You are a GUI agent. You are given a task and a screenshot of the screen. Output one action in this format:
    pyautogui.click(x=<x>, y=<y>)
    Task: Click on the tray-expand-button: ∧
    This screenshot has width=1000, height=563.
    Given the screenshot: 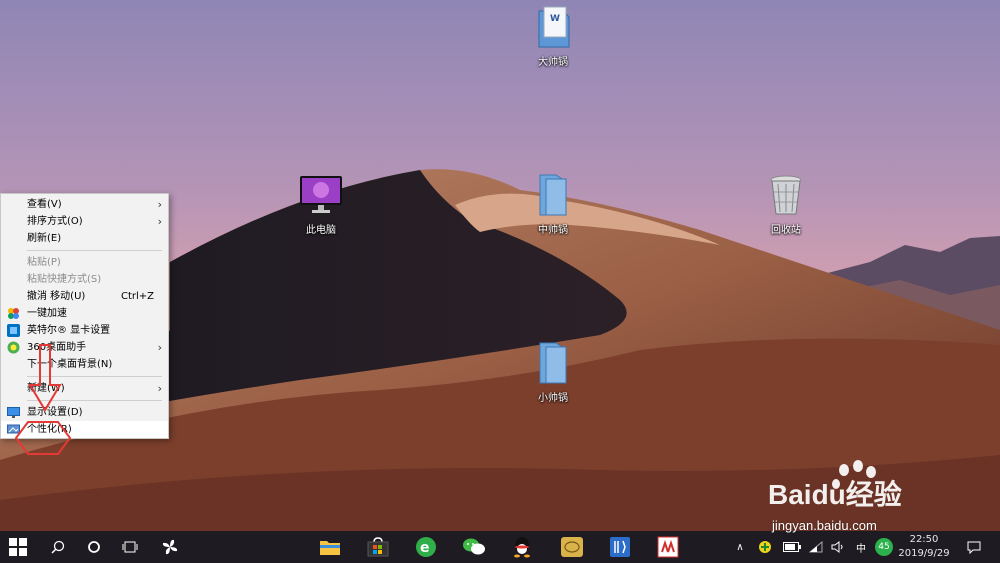 What is the action you would take?
    pyautogui.click(x=740, y=547)
    